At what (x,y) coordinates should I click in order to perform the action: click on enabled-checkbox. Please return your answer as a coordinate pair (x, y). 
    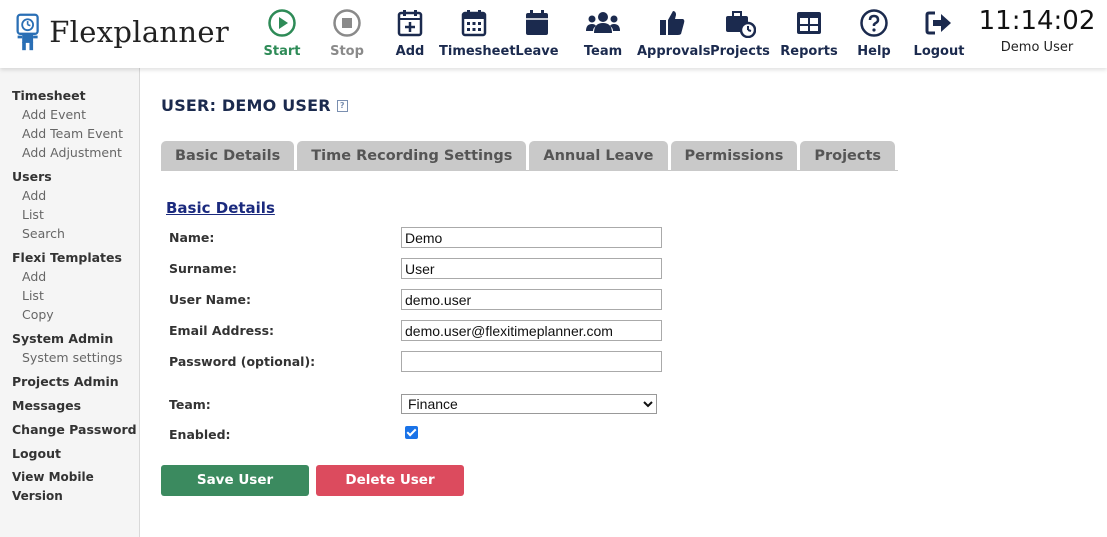
    Looking at the image, I should click on (411, 432).